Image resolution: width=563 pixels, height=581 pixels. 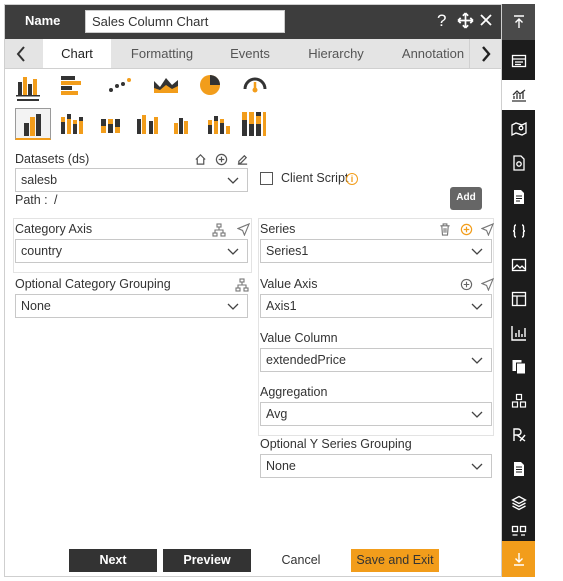 What do you see at coordinates (56, 200) in the screenshot?
I see `path-value: /` at bounding box center [56, 200].